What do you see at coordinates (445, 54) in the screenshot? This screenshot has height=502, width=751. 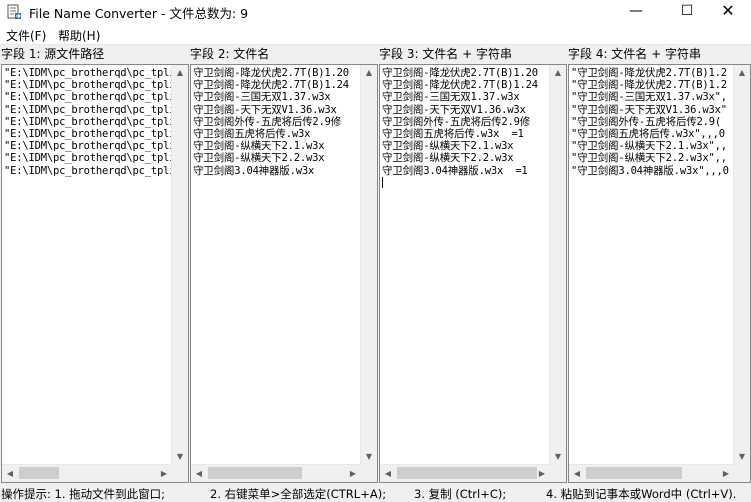 I see `column-header-3: 字段 3: 文件名 + 字符串` at bounding box center [445, 54].